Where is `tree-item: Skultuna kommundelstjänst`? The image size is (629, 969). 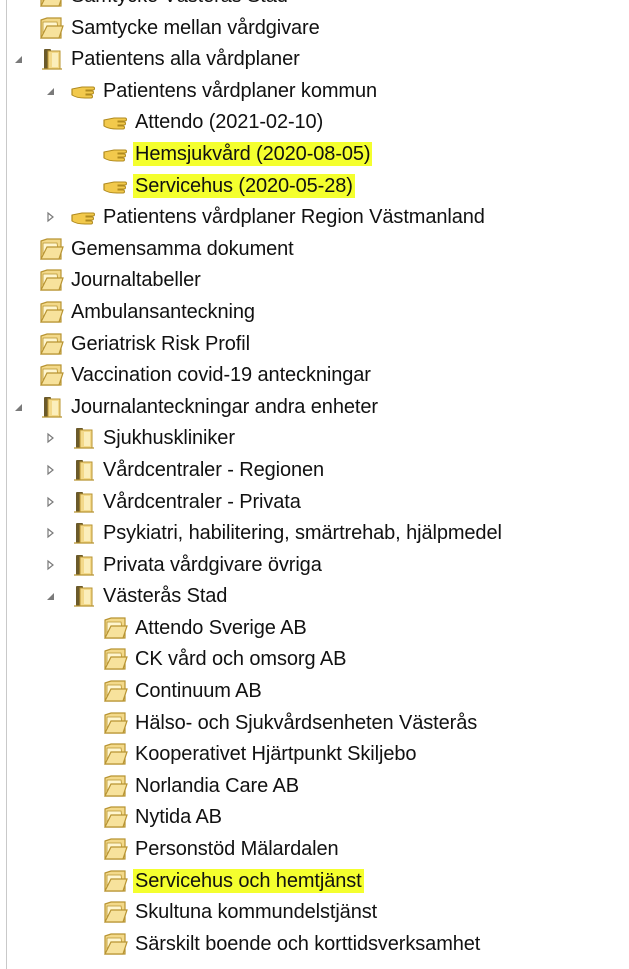 tree-item: Skultuna kommundelstjänst is located at coordinates (318, 912).